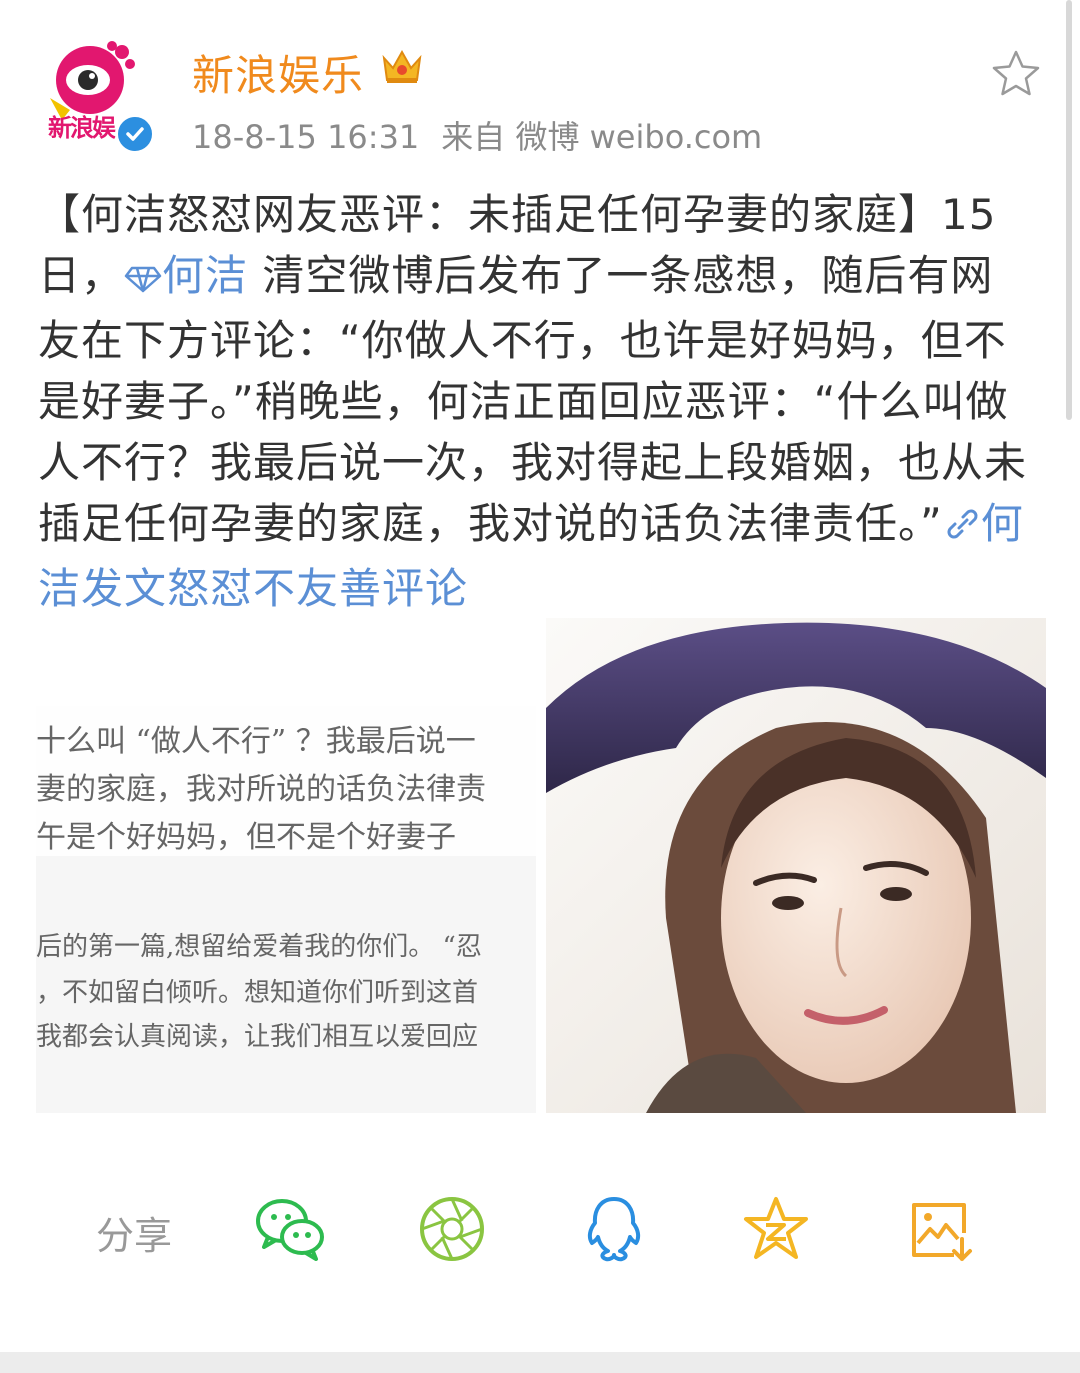 The image size is (1080, 1373). Describe the element at coordinates (402, 66) in the screenshot. I see `crown-icon` at that location.